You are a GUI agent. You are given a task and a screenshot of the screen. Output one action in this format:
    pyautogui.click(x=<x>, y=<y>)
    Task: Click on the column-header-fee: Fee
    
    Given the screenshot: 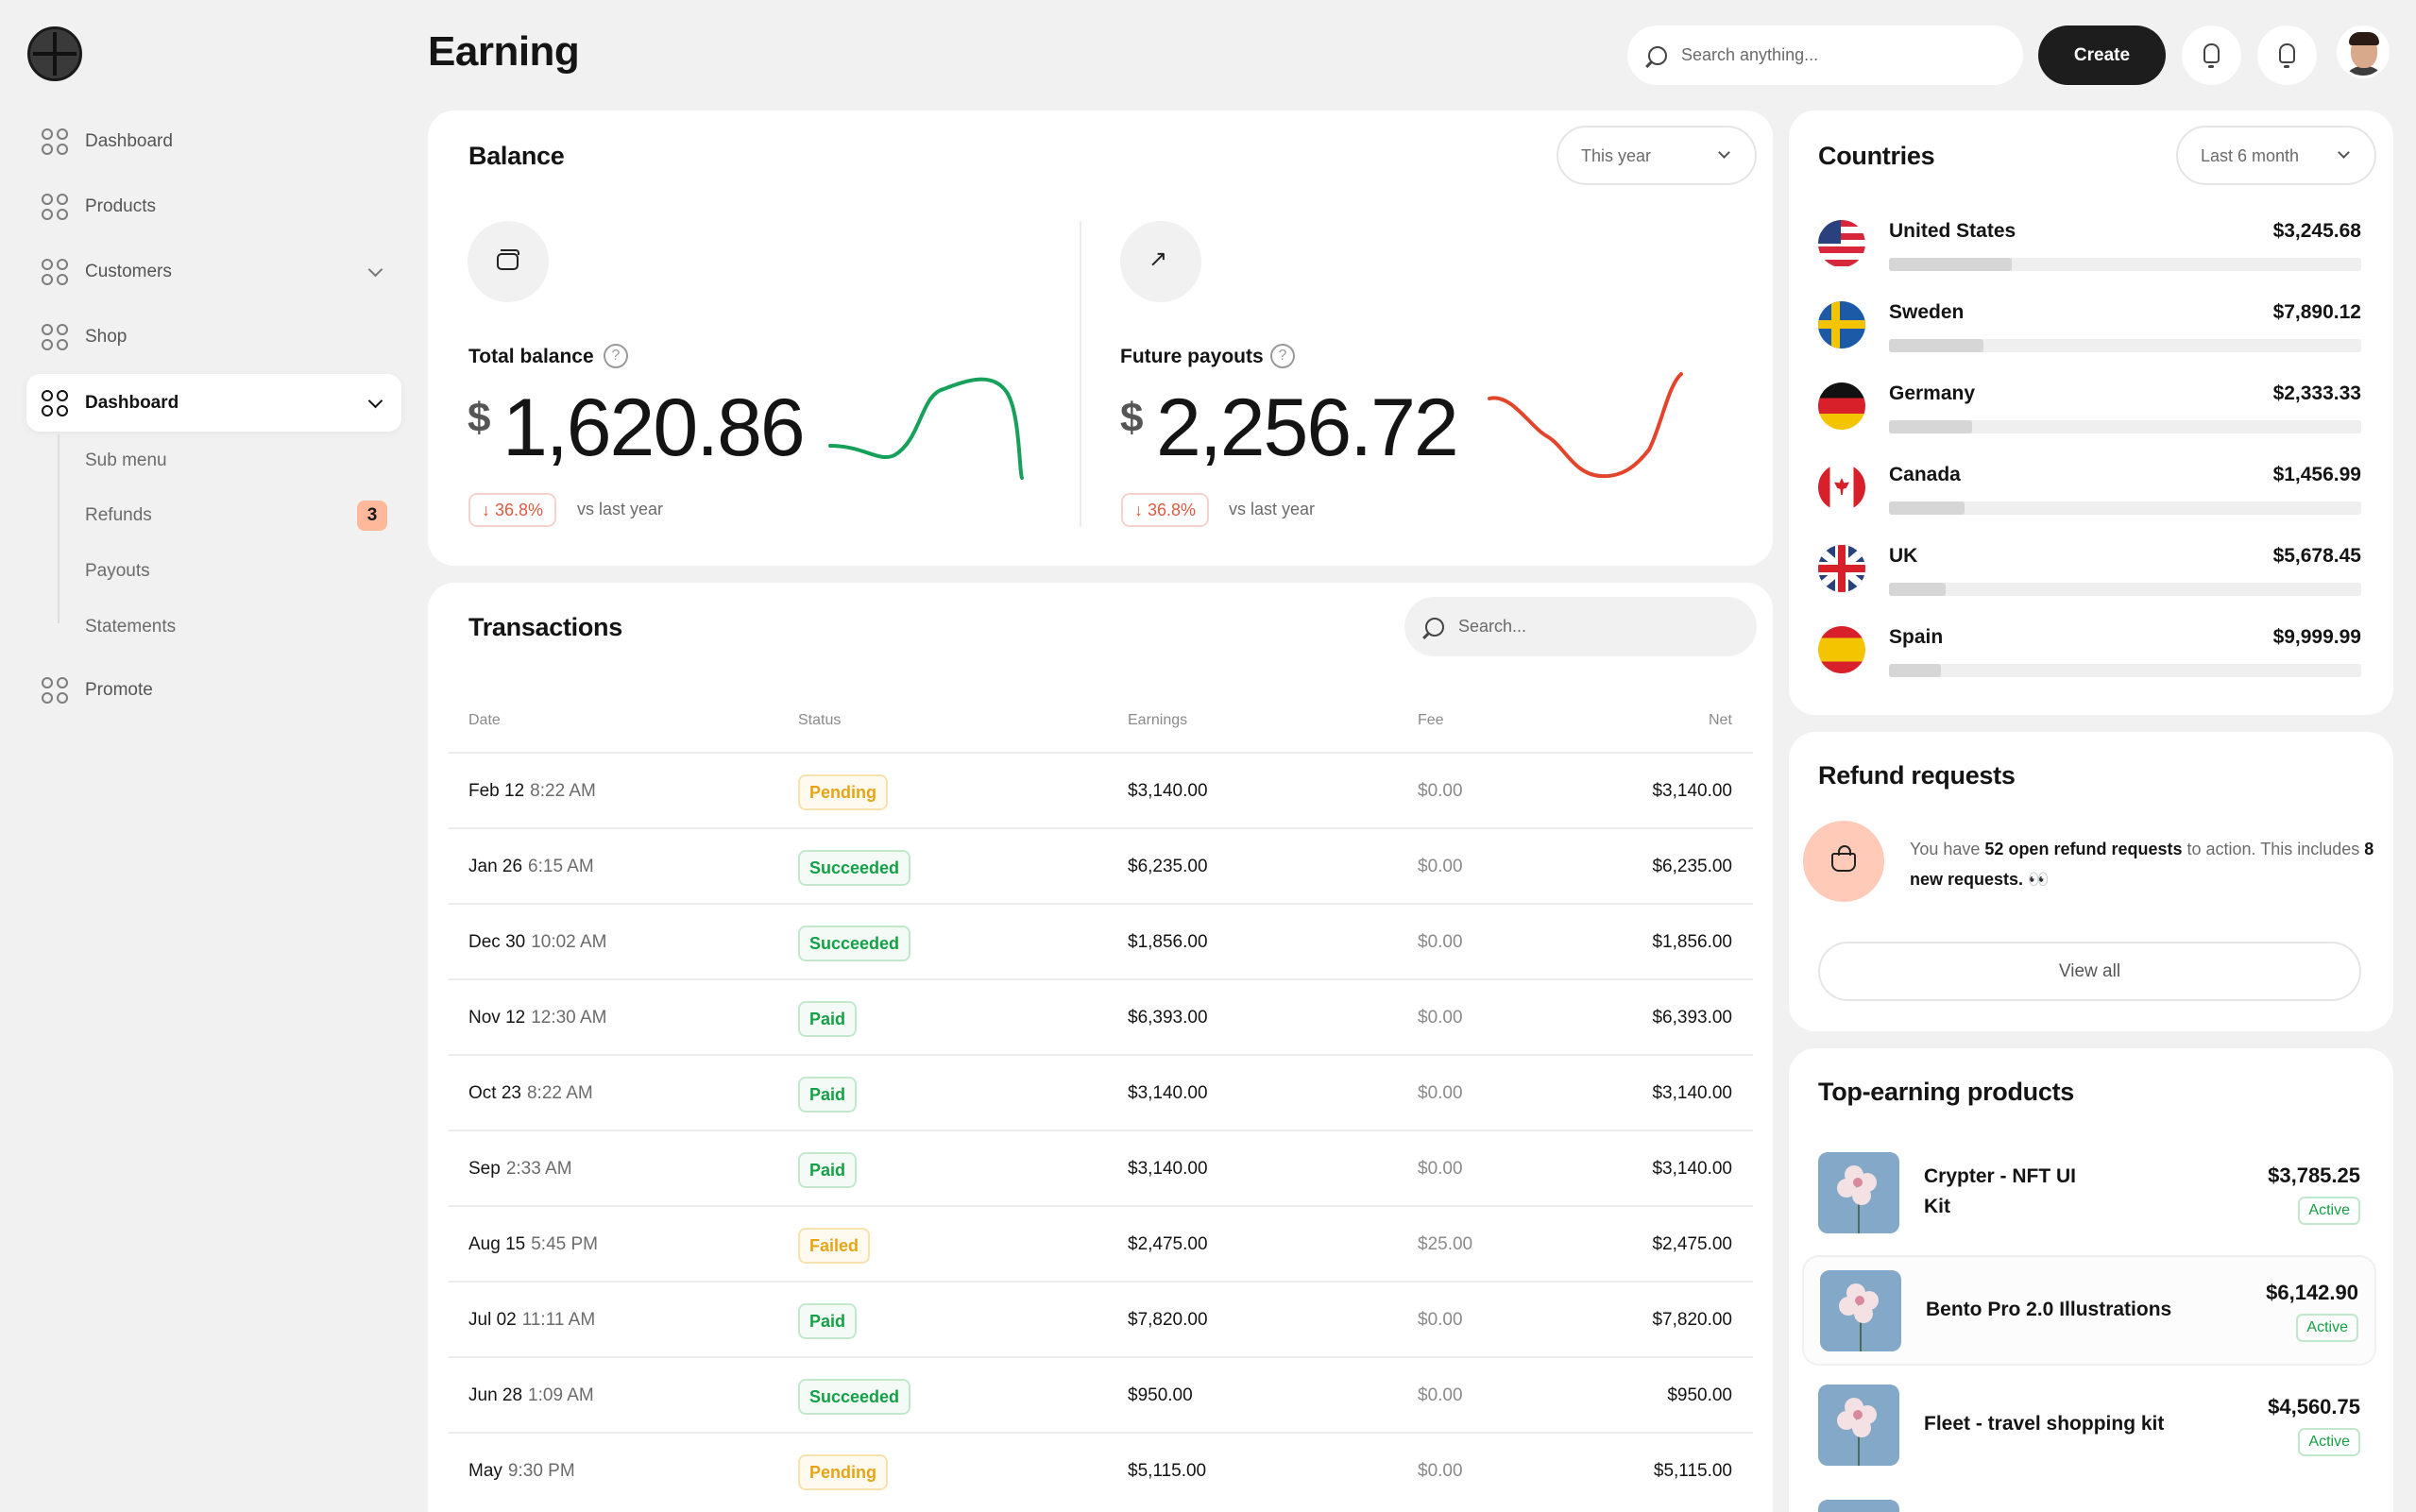 What is the action you would take?
    pyautogui.click(x=1431, y=720)
    